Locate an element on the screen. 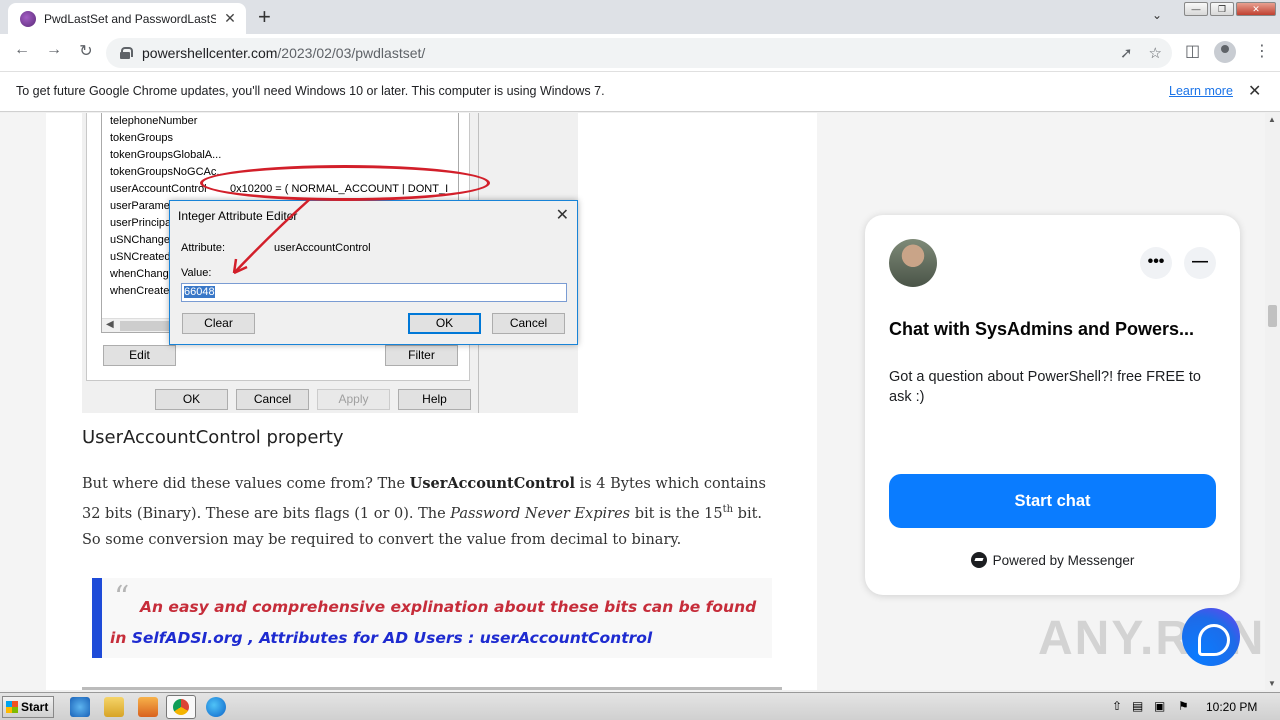 This screenshot has height=720, width=1280. powered-by-messenger: Powered by Messenger is located at coordinates (1052, 560).